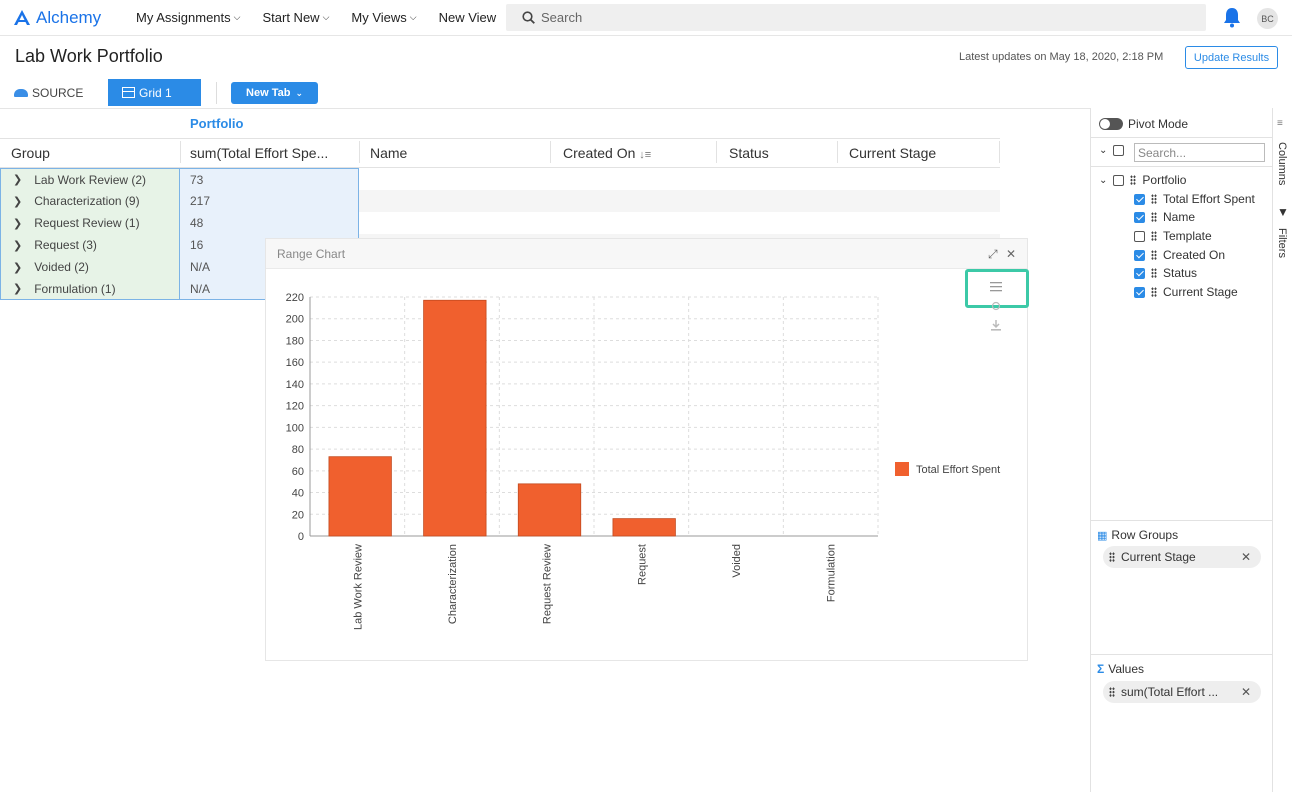  Describe the element at coordinates (64, 18) in the screenshot. I see `app-logo: Alchemy` at that location.